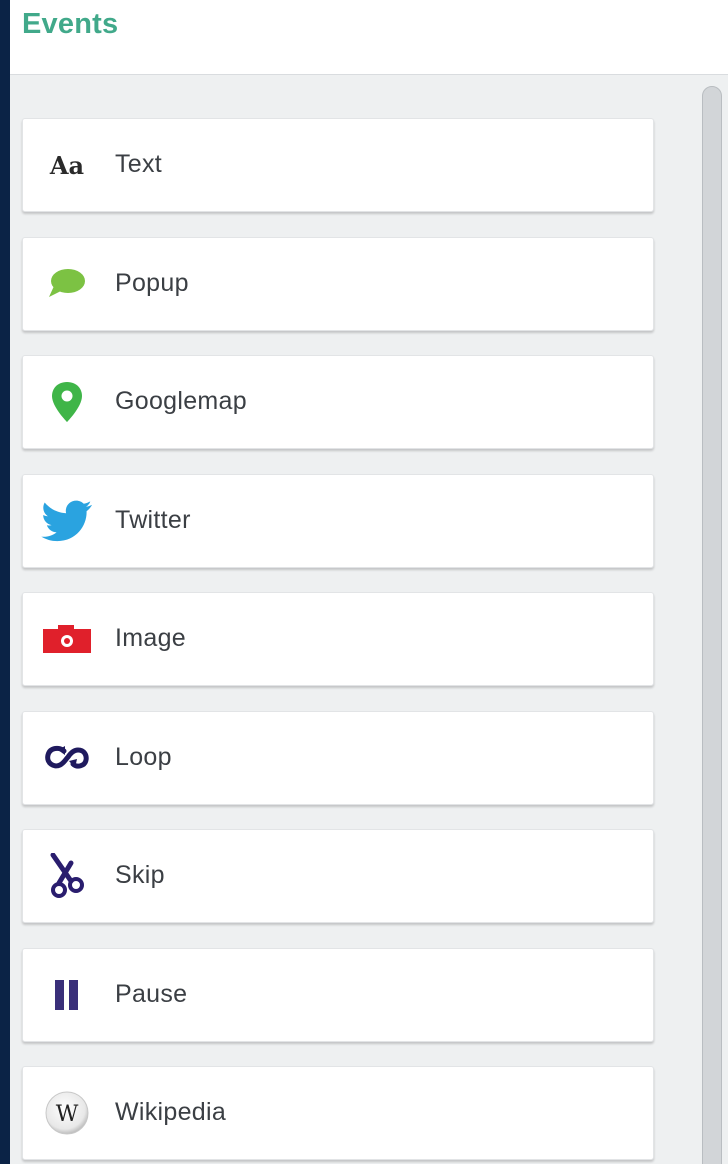 The width and height of the screenshot is (728, 1164). I want to click on event-item-popup: Popup, so click(338, 283).